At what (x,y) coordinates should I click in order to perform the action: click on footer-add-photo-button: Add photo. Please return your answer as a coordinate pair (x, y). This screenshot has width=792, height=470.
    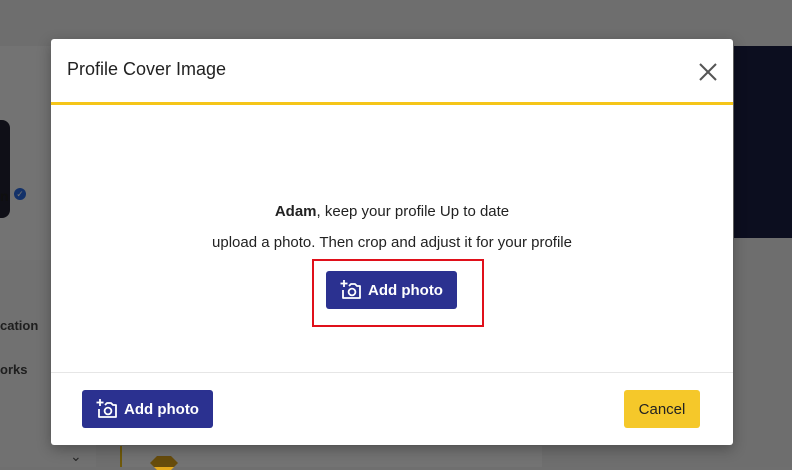
    Looking at the image, I should click on (147, 409).